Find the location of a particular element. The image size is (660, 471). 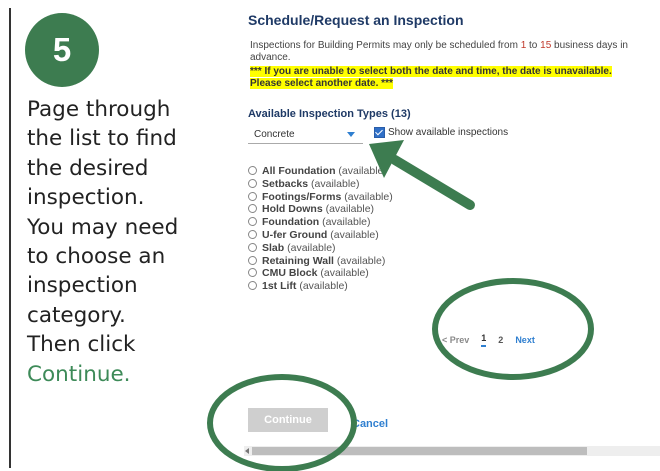

continue-highlight-circle is located at coordinates (282, 422).